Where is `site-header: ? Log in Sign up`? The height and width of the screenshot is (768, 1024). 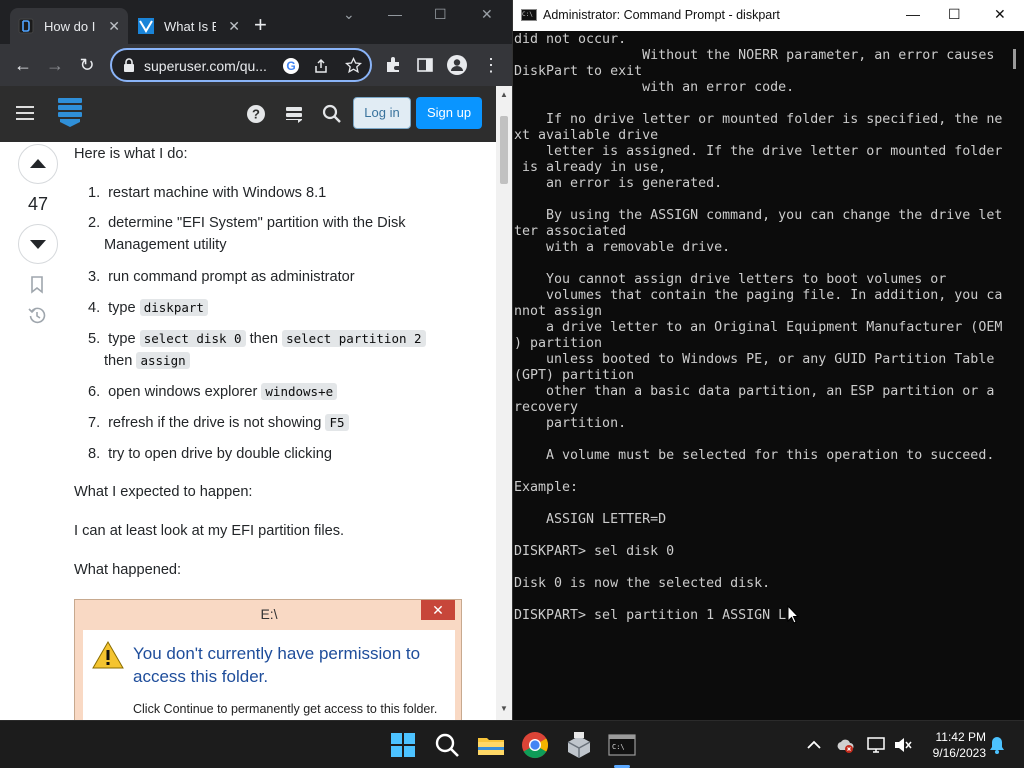
site-header: ? Log in Sign up is located at coordinates (248, 114).